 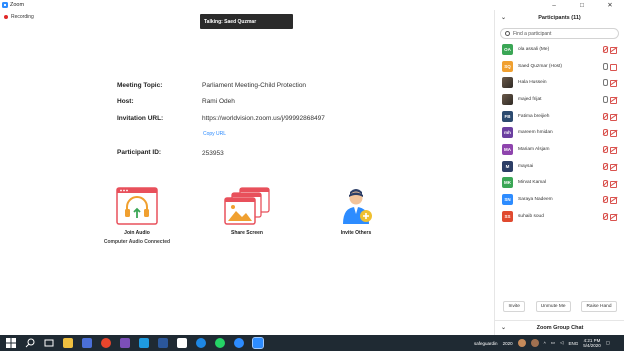 I want to click on file-explorer-icon, so click(x=68, y=343).